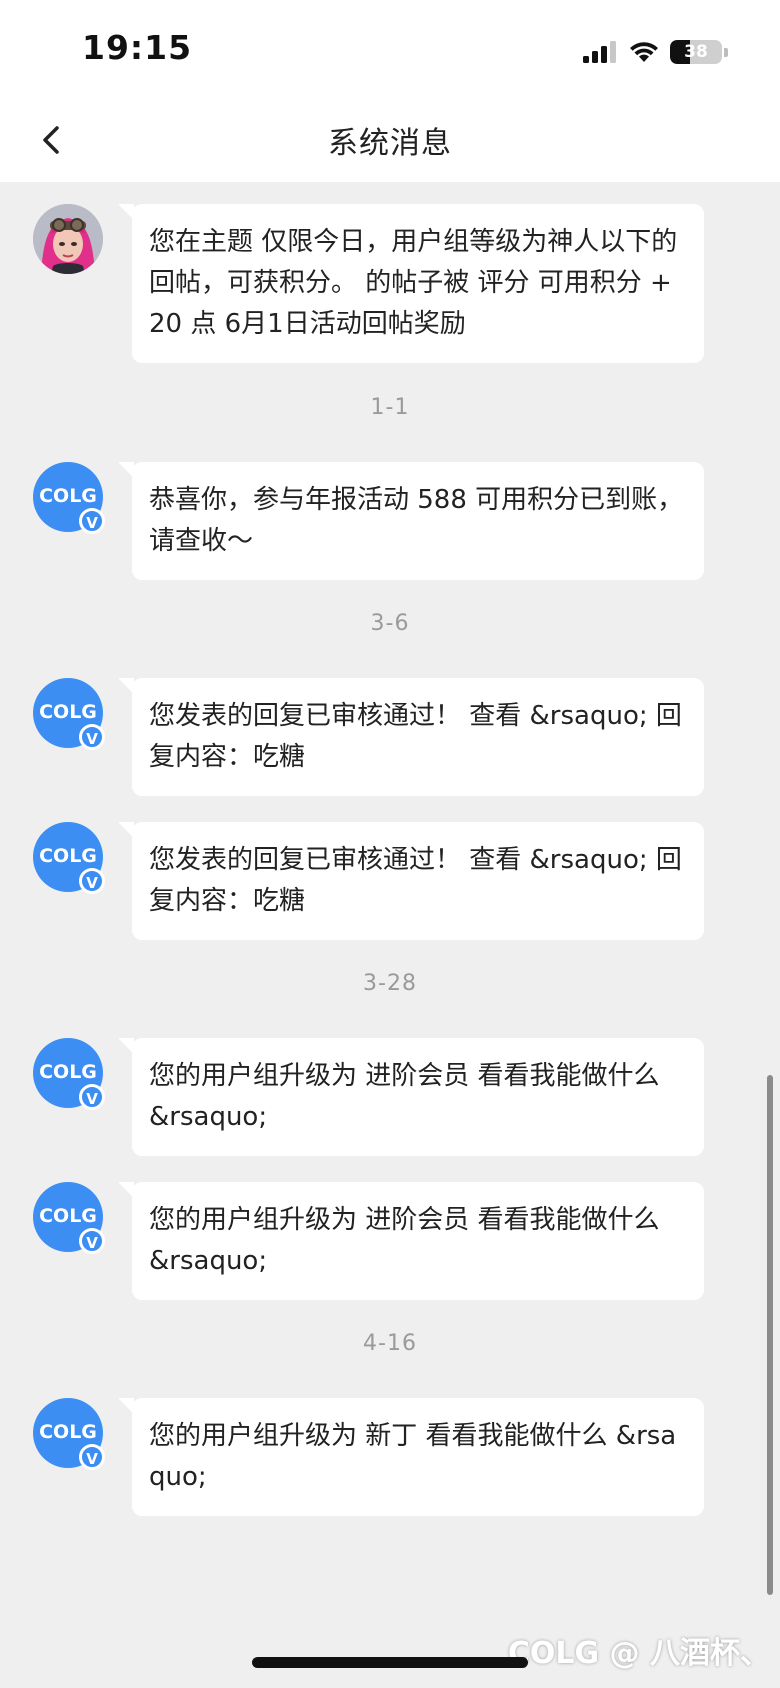 The image size is (780, 1688). What do you see at coordinates (390, 623) in the screenshot?
I see `date-separator: 3-6` at bounding box center [390, 623].